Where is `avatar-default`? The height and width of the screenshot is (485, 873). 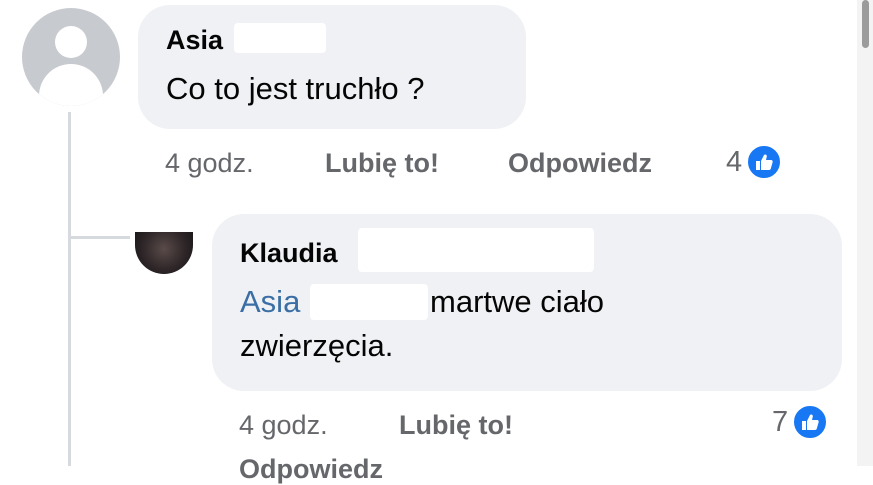 avatar-default is located at coordinates (71, 57).